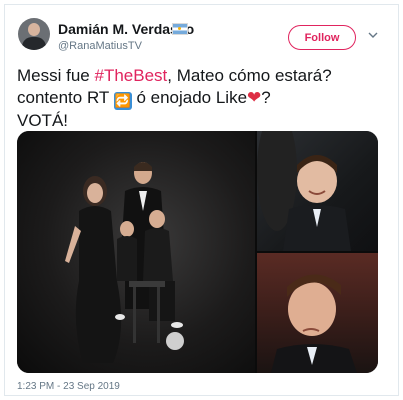 The height and width of the screenshot is (400, 403). I want to click on repeat-emoji-icon: 🔁, so click(122, 101).